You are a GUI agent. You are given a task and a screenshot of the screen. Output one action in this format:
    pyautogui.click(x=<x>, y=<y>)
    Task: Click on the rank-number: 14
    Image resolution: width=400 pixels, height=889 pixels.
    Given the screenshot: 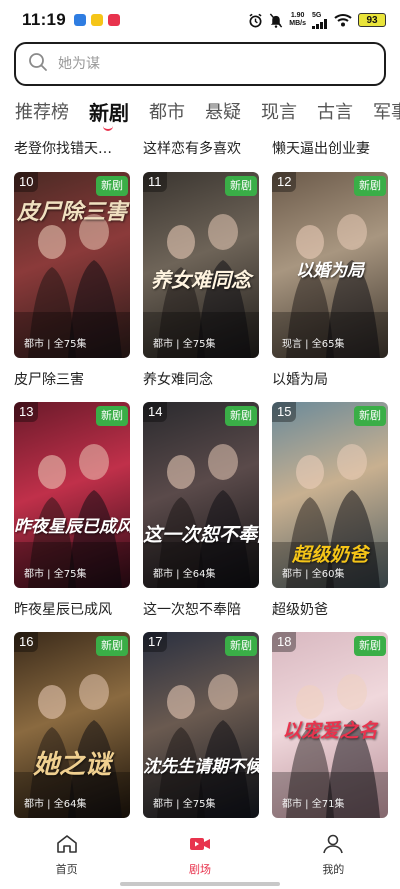 What is the action you would take?
    pyautogui.click(x=155, y=412)
    